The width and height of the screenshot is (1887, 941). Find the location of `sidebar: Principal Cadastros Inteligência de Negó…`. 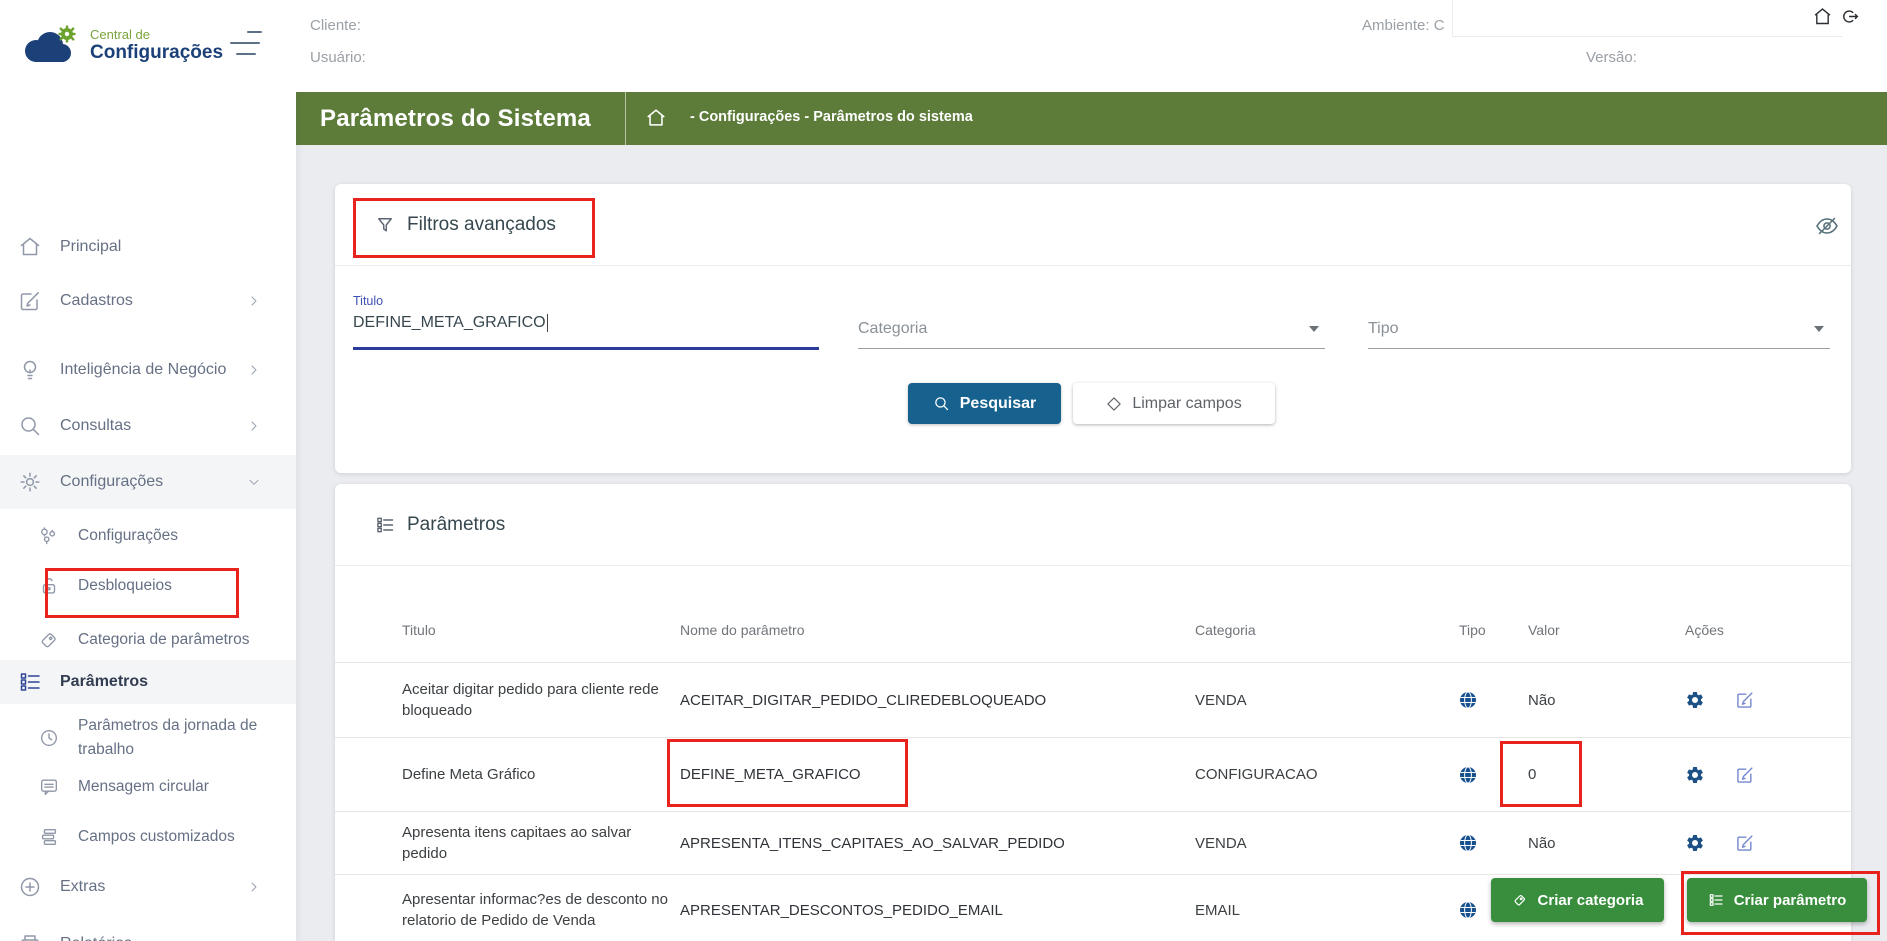

sidebar: Principal Cadastros Inteligência de Negó… is located at coordinates (148, 516).